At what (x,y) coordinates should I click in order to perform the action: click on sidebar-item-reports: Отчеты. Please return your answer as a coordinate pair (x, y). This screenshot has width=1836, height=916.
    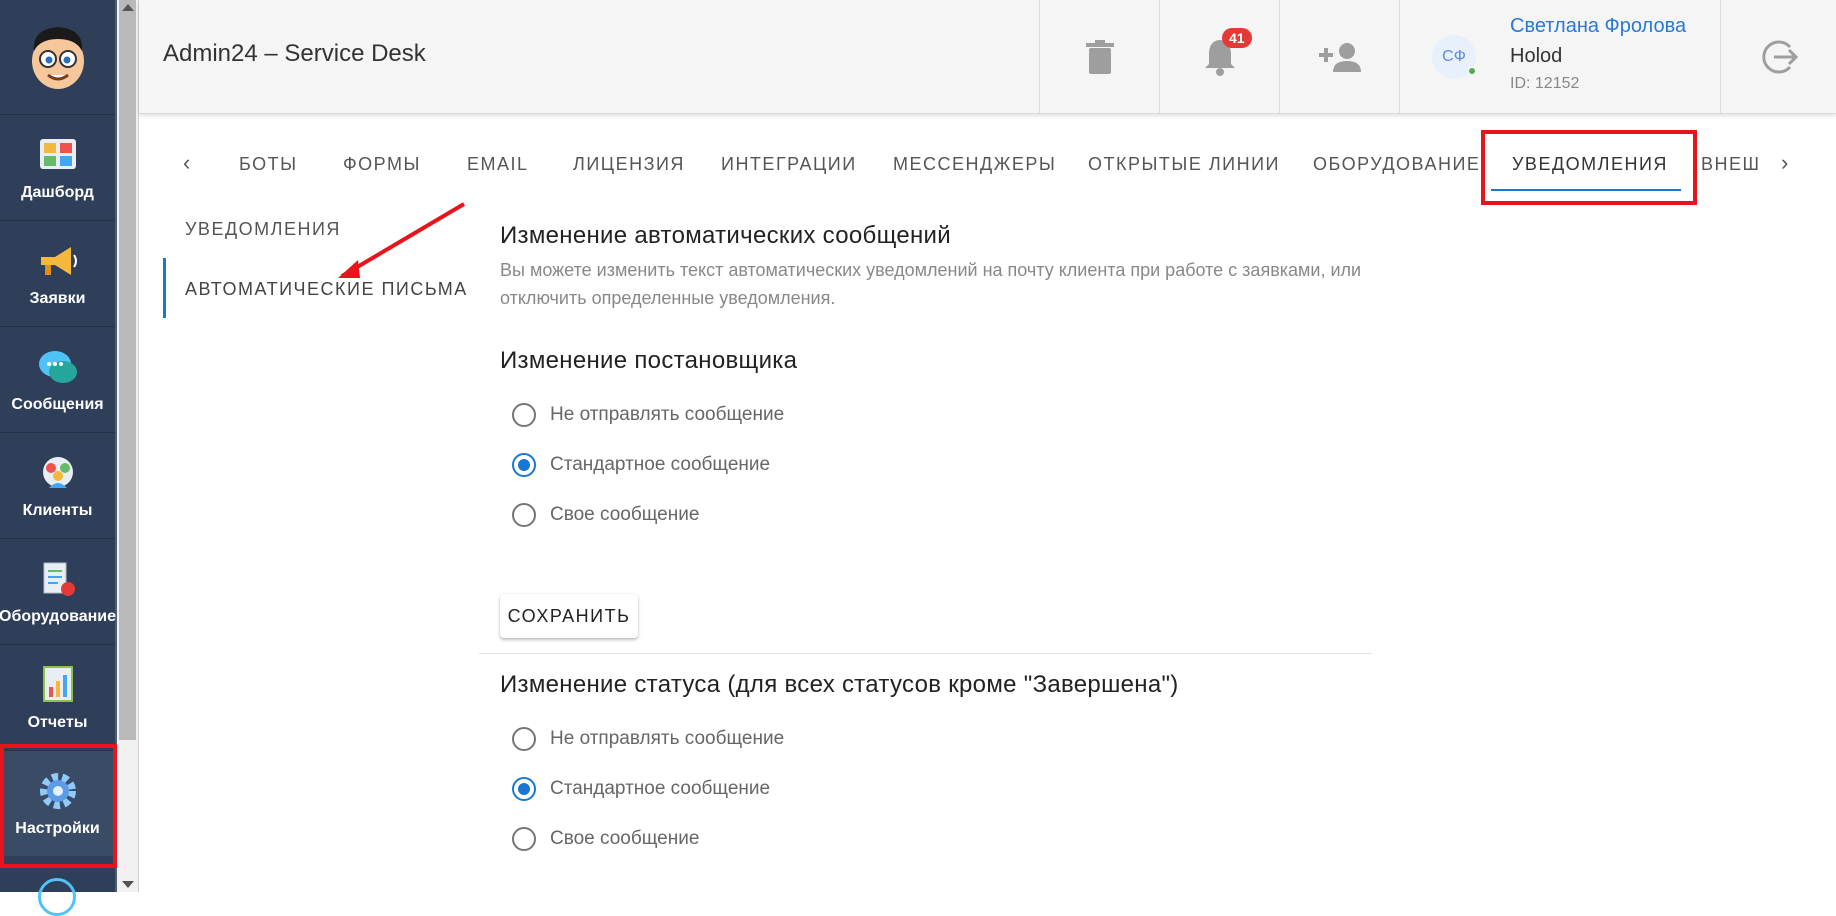
    Looking at the image, I should click on (57, 697).